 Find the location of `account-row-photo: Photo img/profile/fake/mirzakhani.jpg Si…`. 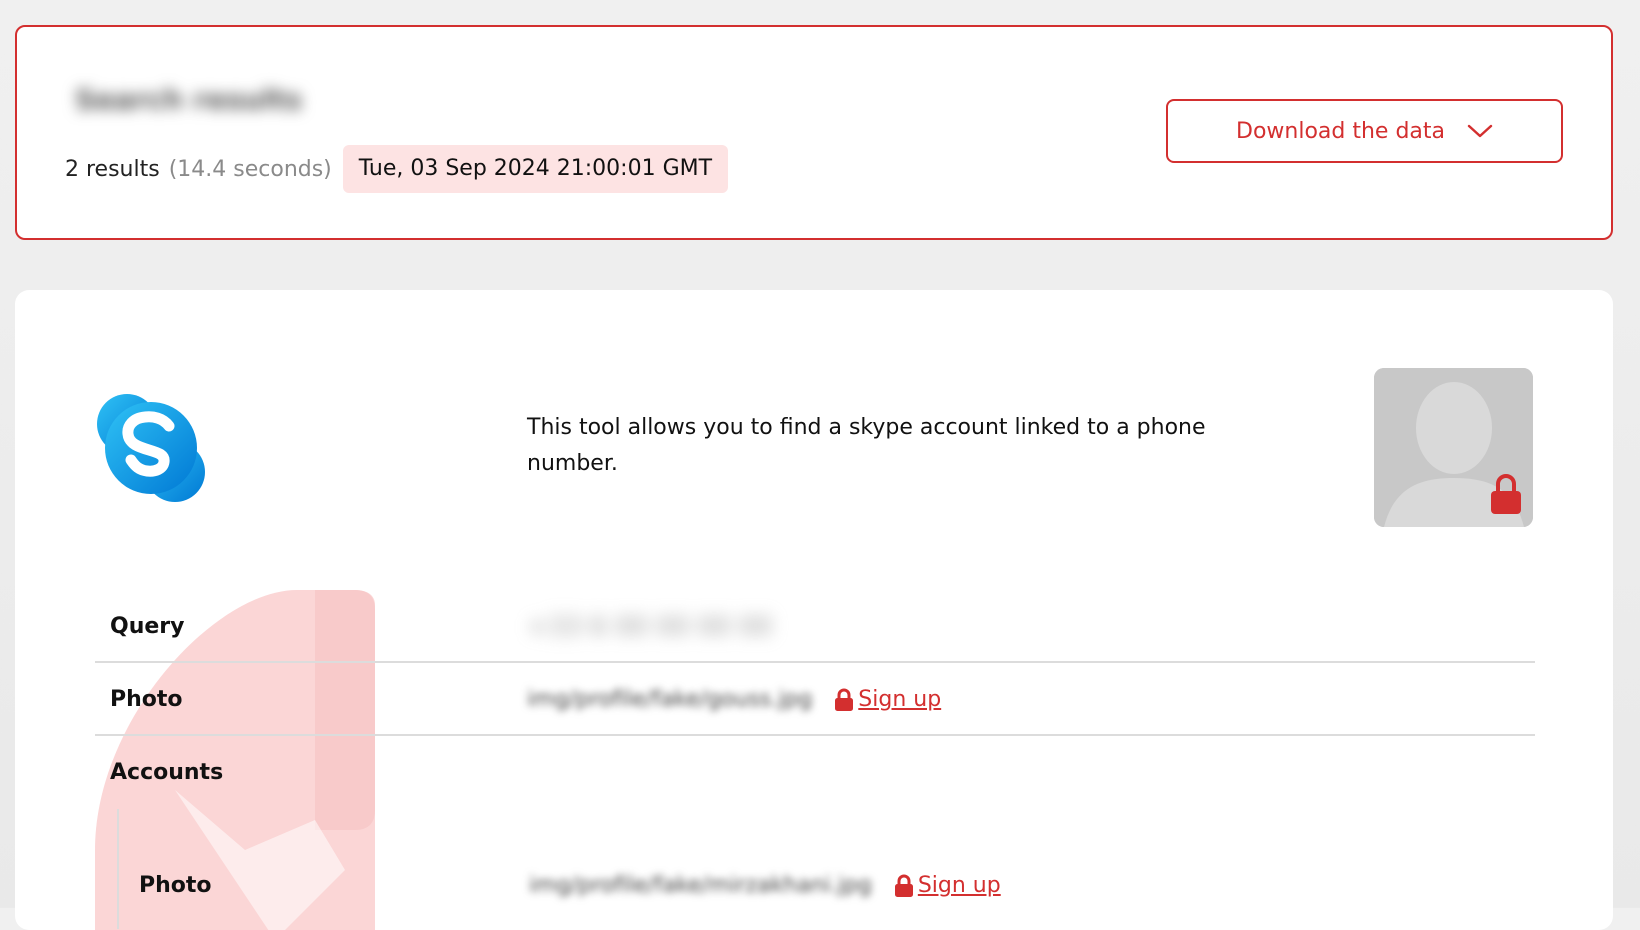

account-row-photo: Photo img/profile/fake/mirzakhani.jpg Si… is located at coordinates (827, 885).